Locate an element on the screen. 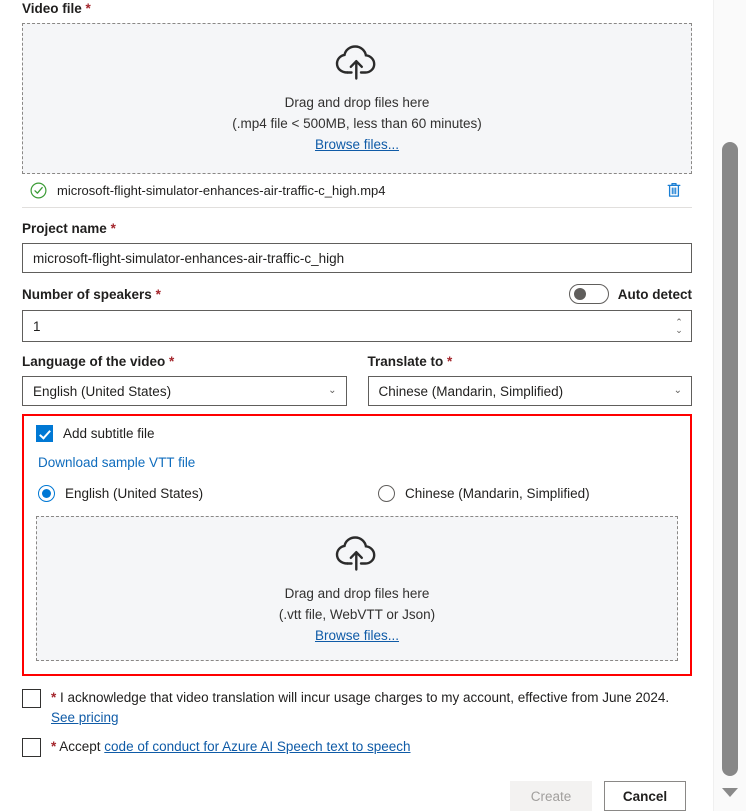  video-dropzone-line1: Drag and drop files here is located at coordinates (357, 102).